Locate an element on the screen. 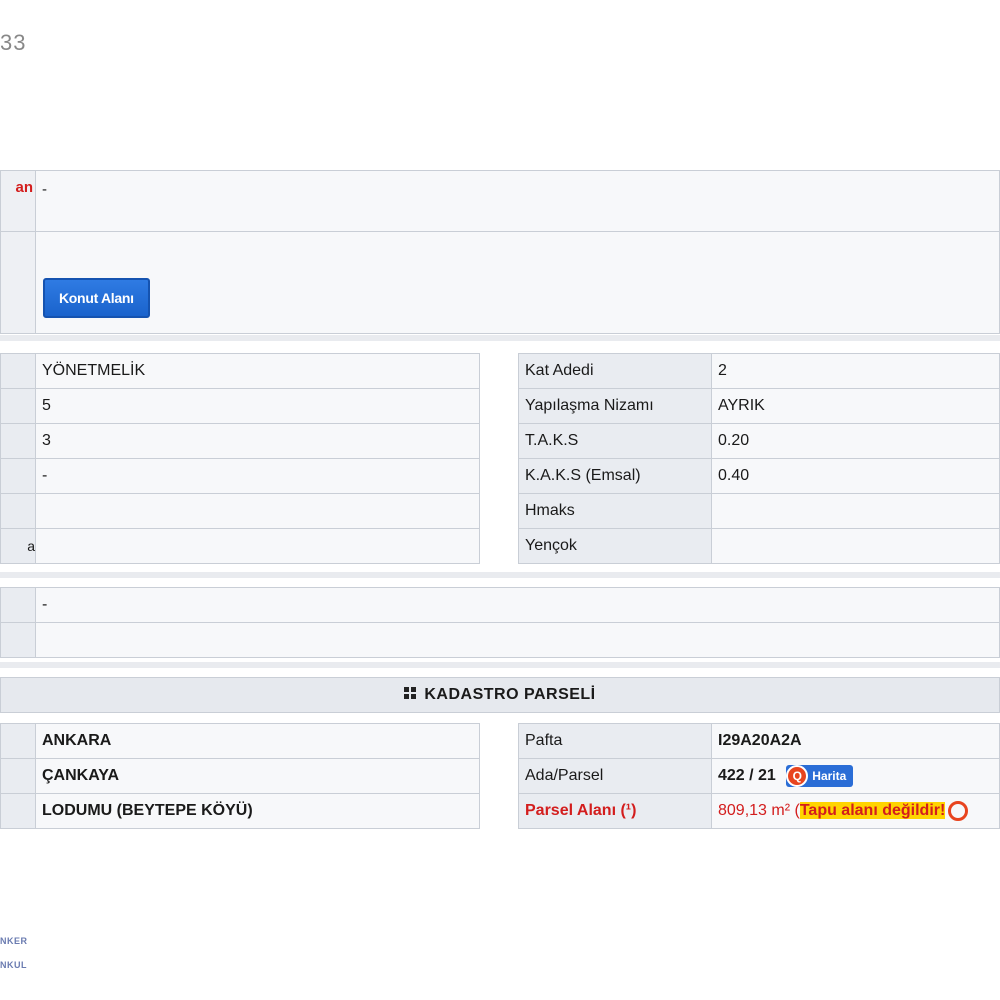 The height and width of the screenshot is (1000, 1000). table-row: Ada/Parsel 422 / 21 Q Harita is located at coordinates (759, 776).